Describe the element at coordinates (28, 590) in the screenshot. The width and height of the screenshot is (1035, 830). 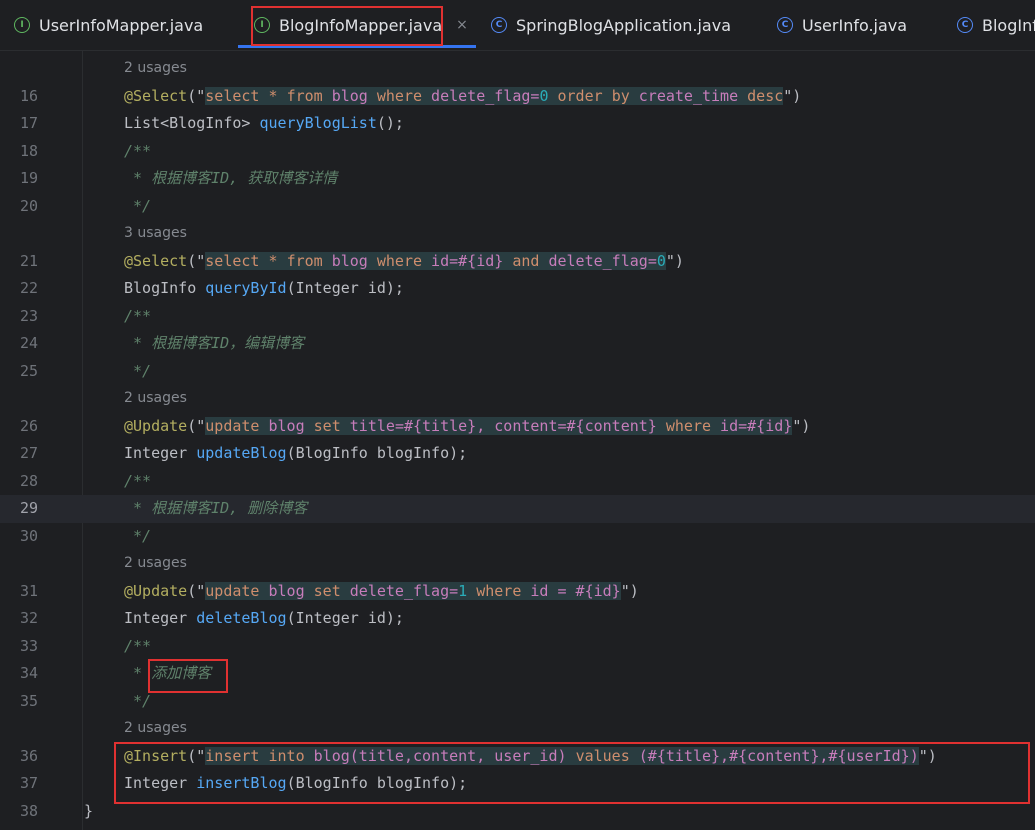
I see `line-number: 31` at that location.